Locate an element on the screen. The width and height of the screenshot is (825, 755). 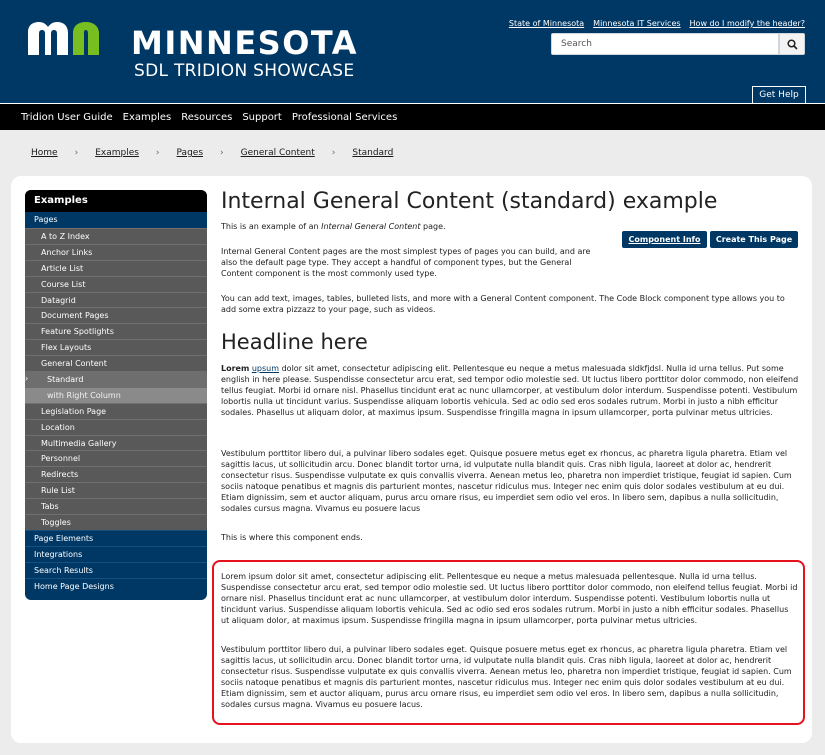
sidebar-item-standard-label: Standard is located at coordinates (65, 380).